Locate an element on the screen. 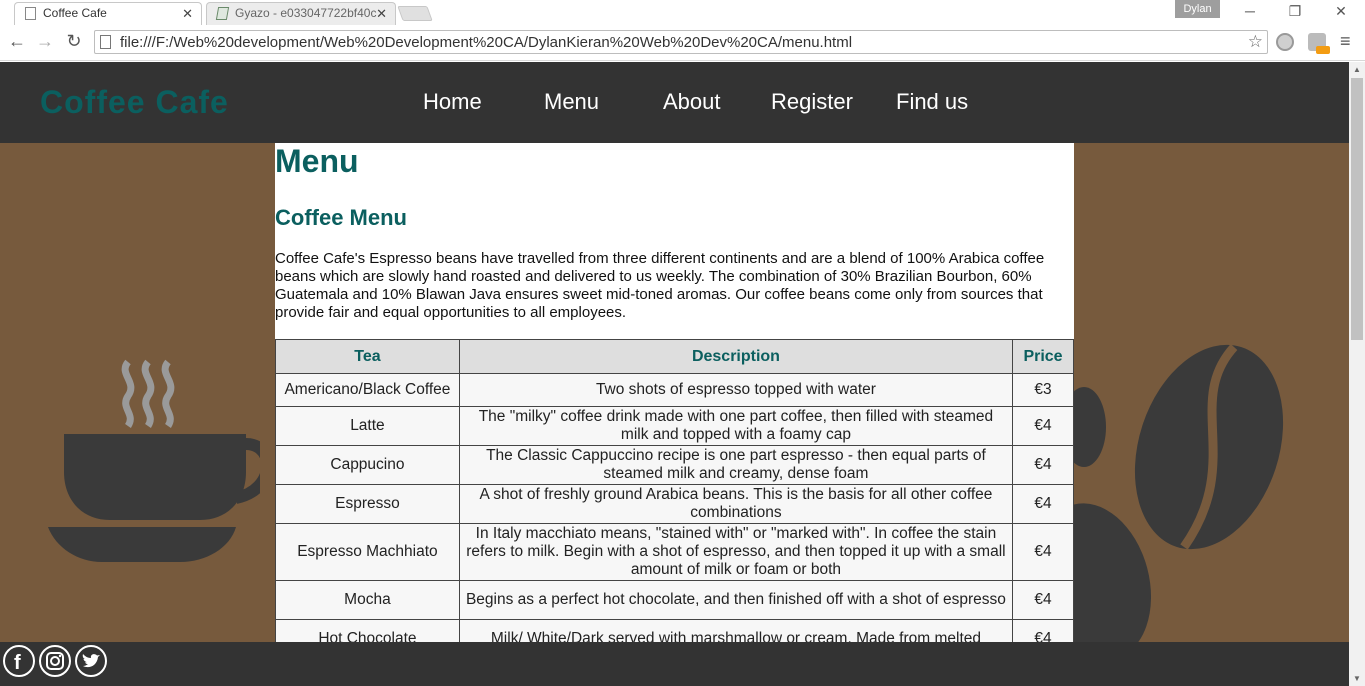 This screenshot has height=686, width=1365. column-header-description: Description is located at coordinates (736, 356).